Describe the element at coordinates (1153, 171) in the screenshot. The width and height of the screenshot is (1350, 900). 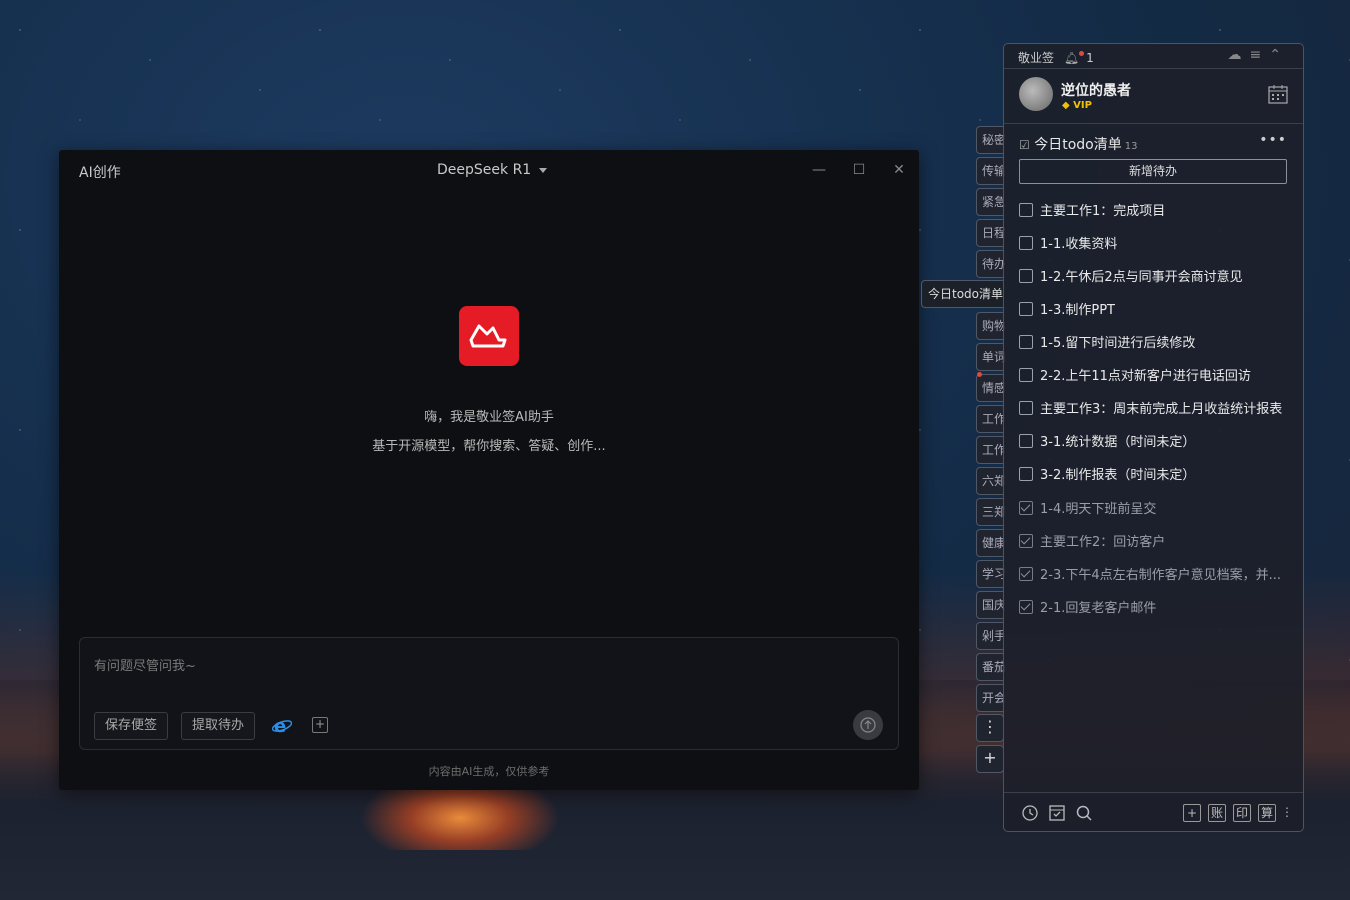
I see `new-todo-button: 新增待办` at that location.